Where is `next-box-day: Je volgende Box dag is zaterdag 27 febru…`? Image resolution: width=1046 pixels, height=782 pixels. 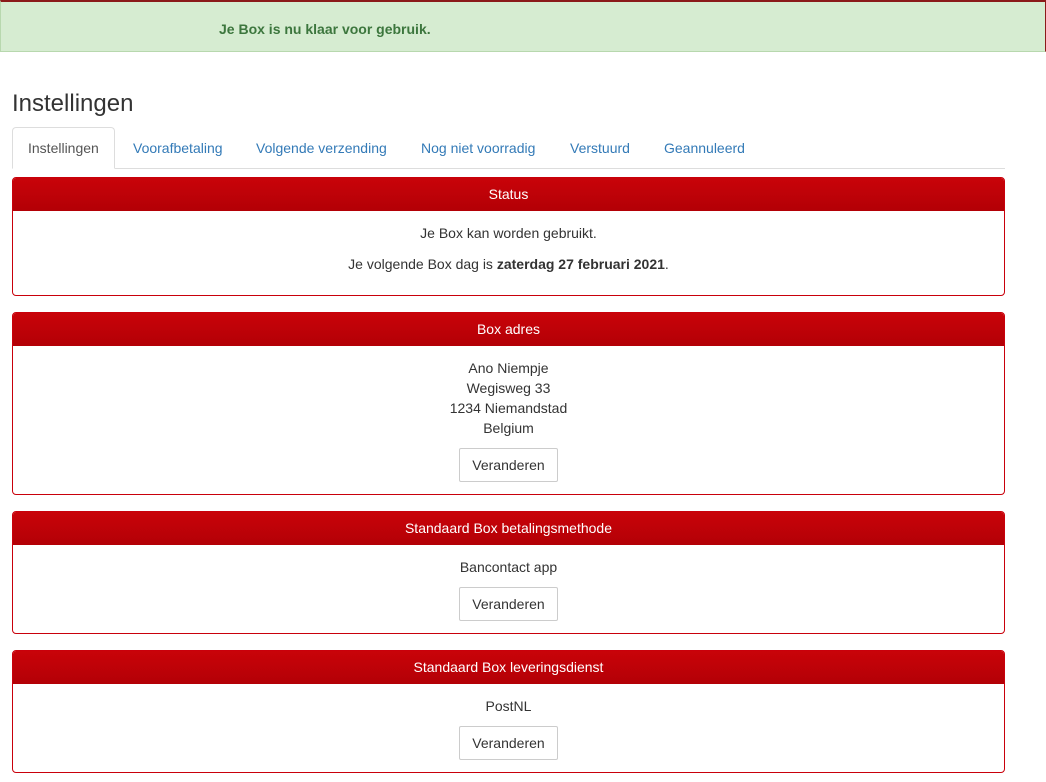
next-box-day: Je volgende Box dag is zaterdag 27 febru… is located at coordinates (508, 264).